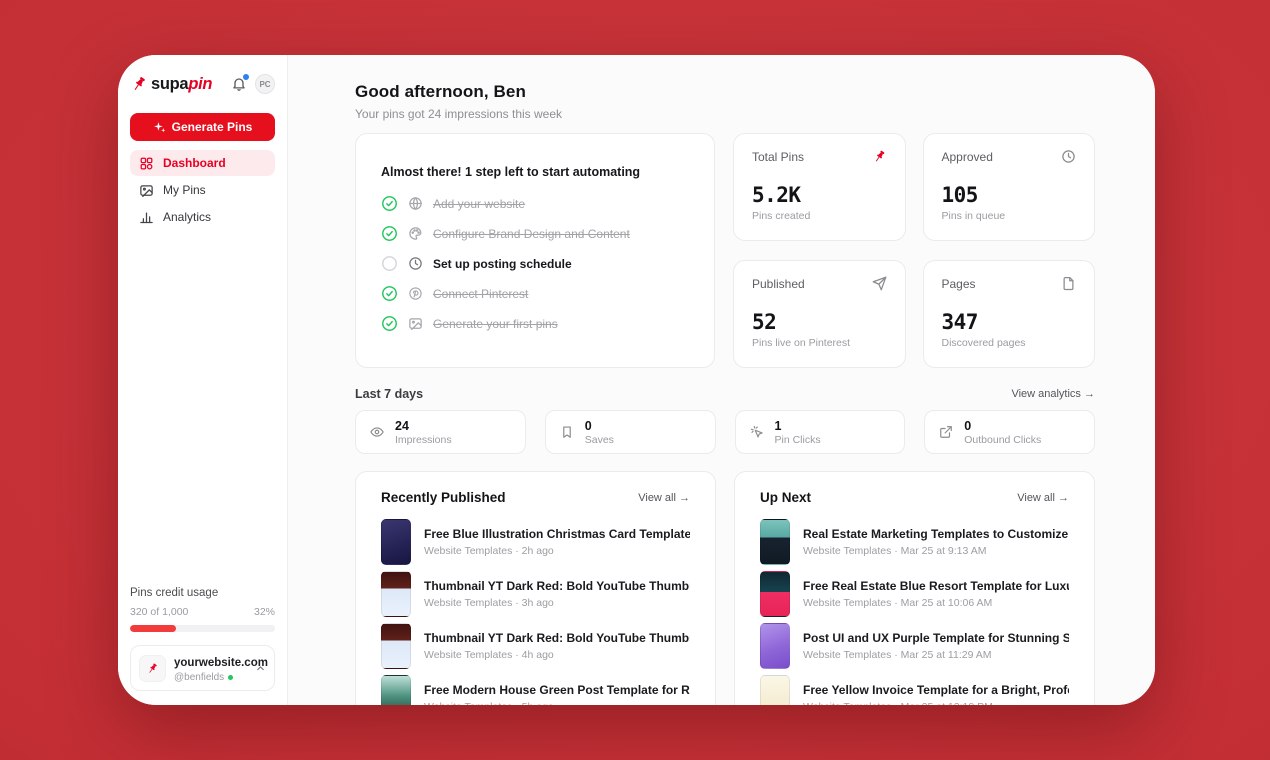  Describe the element at coordinates (1003, 439) in the screenshot. I see `metric-label: Outbound Clicks` at that location.